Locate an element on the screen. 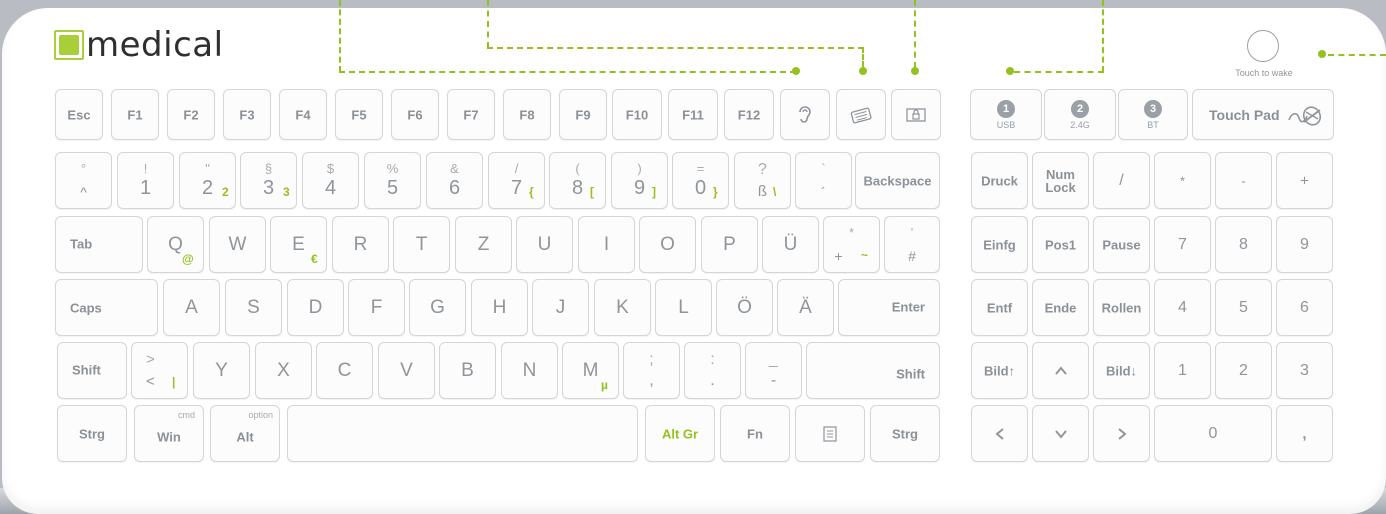  key-k: K is located at coordinates (622, 307).